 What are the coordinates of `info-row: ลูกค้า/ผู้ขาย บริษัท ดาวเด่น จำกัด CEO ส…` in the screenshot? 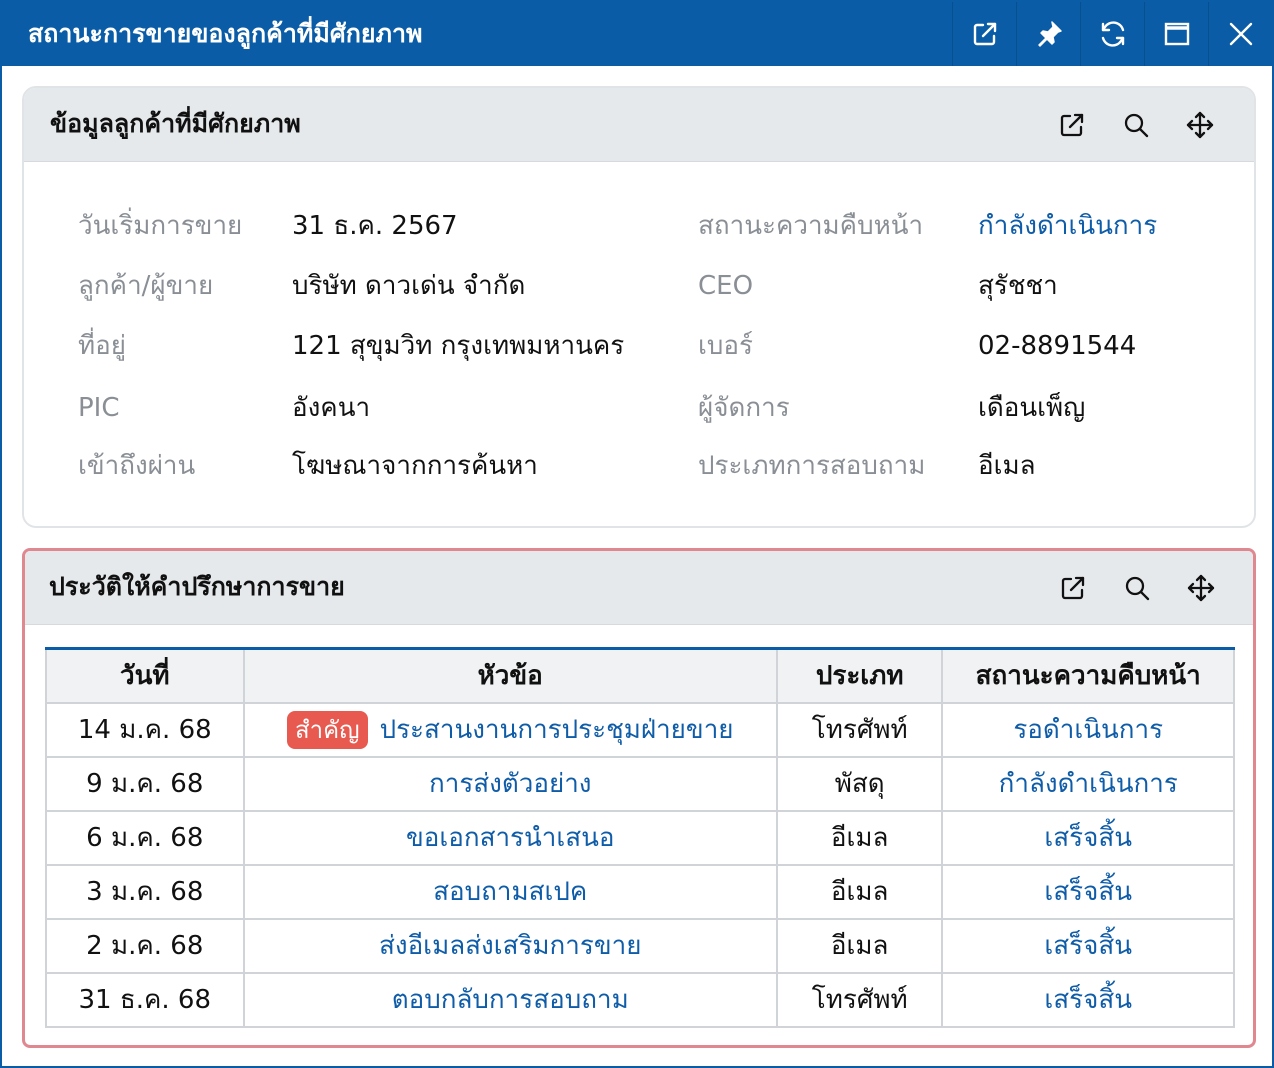 It's located at (639, 286).